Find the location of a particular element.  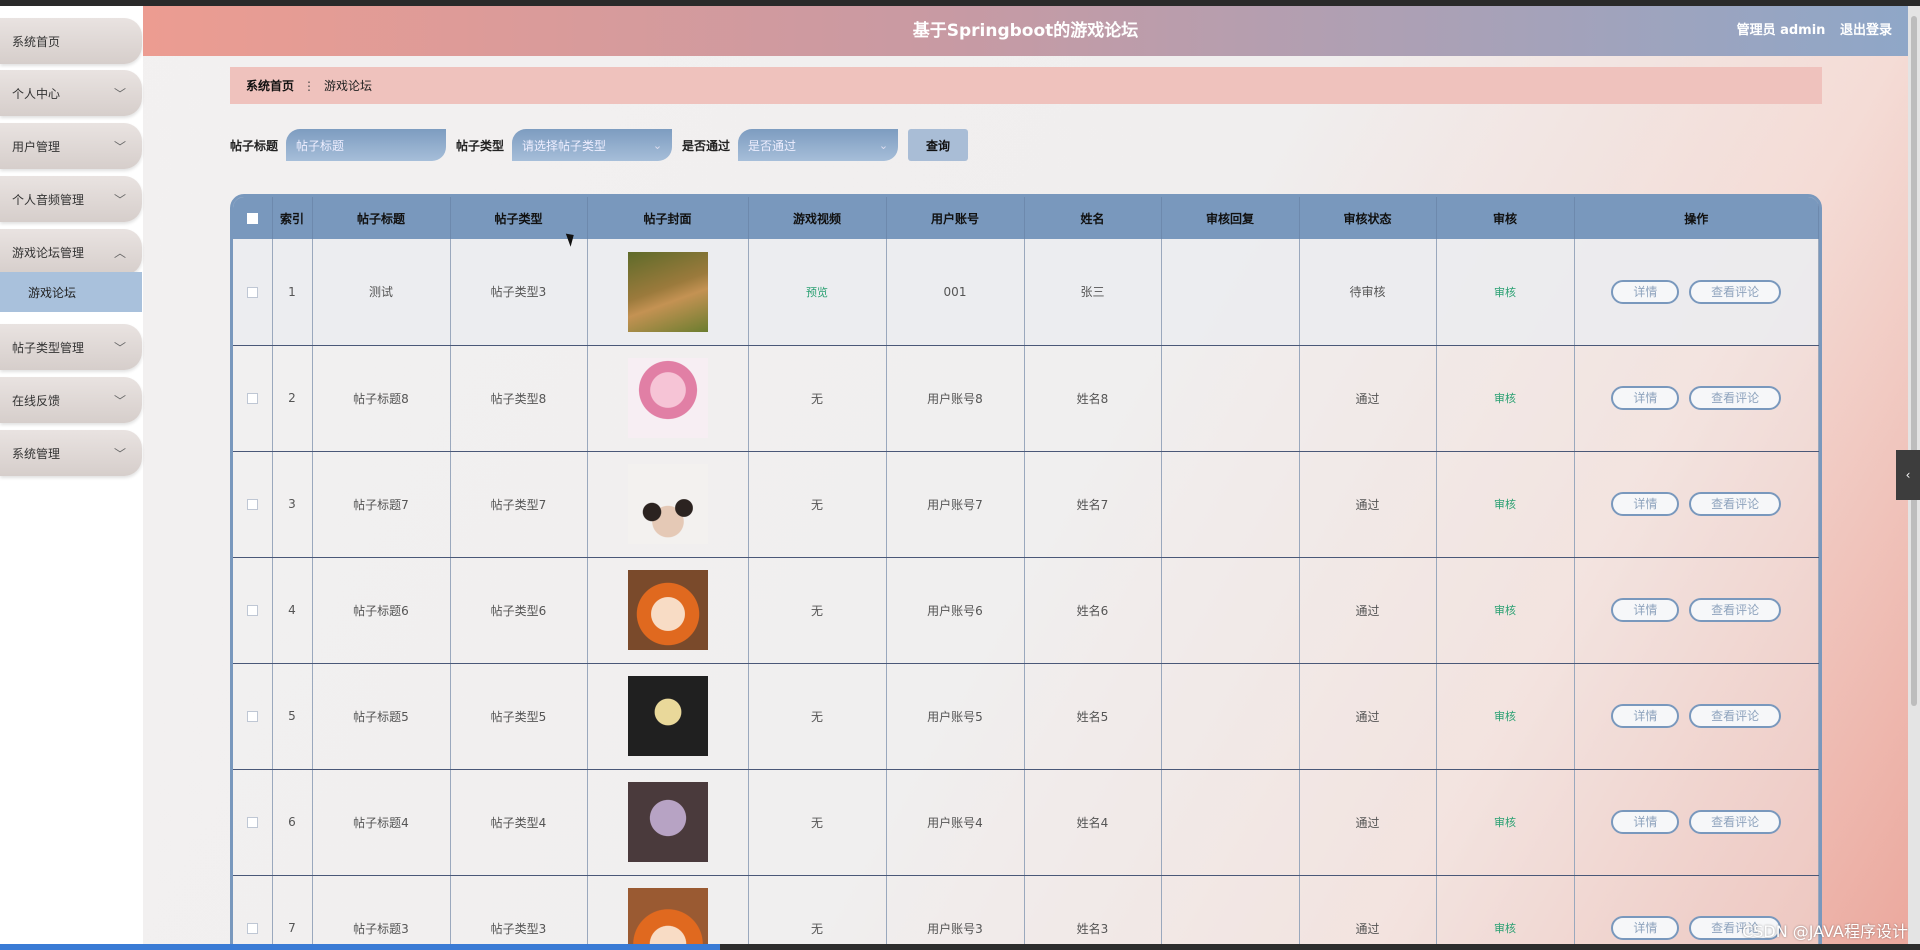

reply-cell is located at coordinates (1230, 912).